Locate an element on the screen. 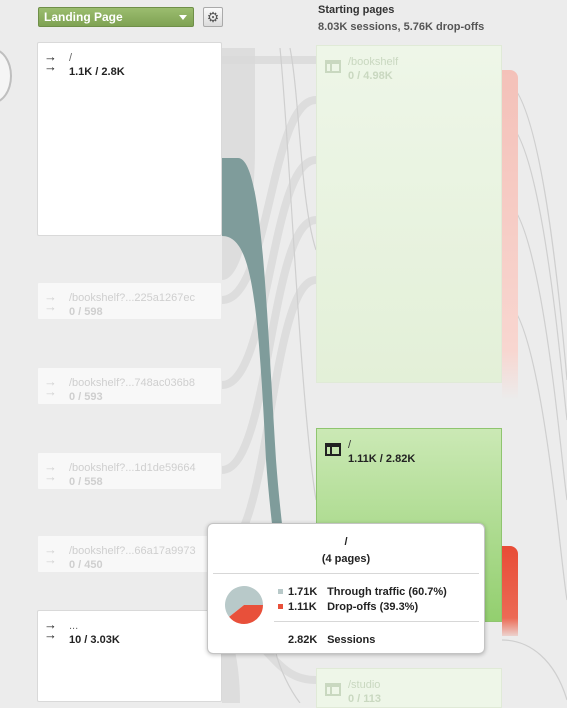 The height and width of the screenshot is (708, 567). landing-node-bookshelf-4: → → /bookshelf?...66a17a9973 0 / 450 is located at coordinates (129, 554).